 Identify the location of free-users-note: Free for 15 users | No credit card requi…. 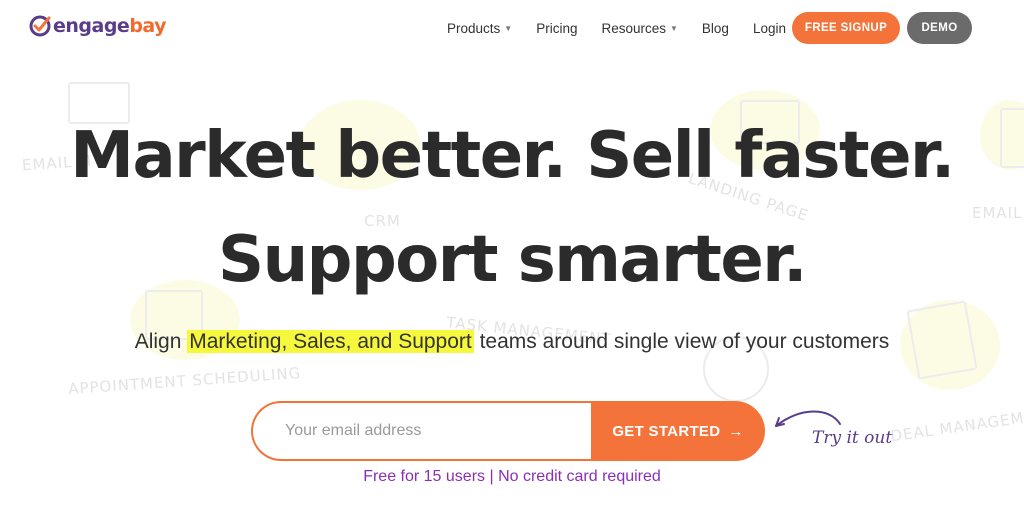
(512, 476).